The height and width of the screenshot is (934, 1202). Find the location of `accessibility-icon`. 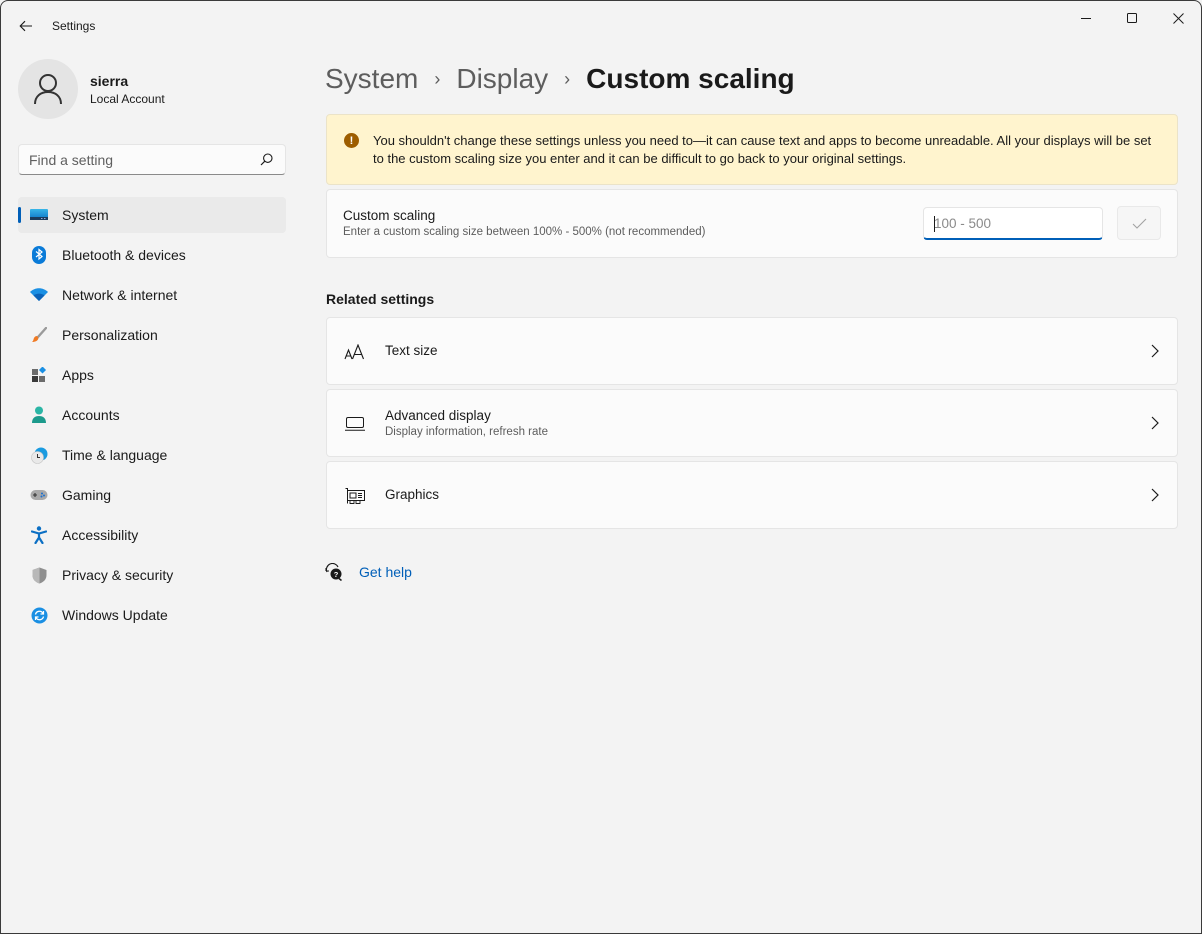

accessibility-icon is located at coordinates (39, 535).